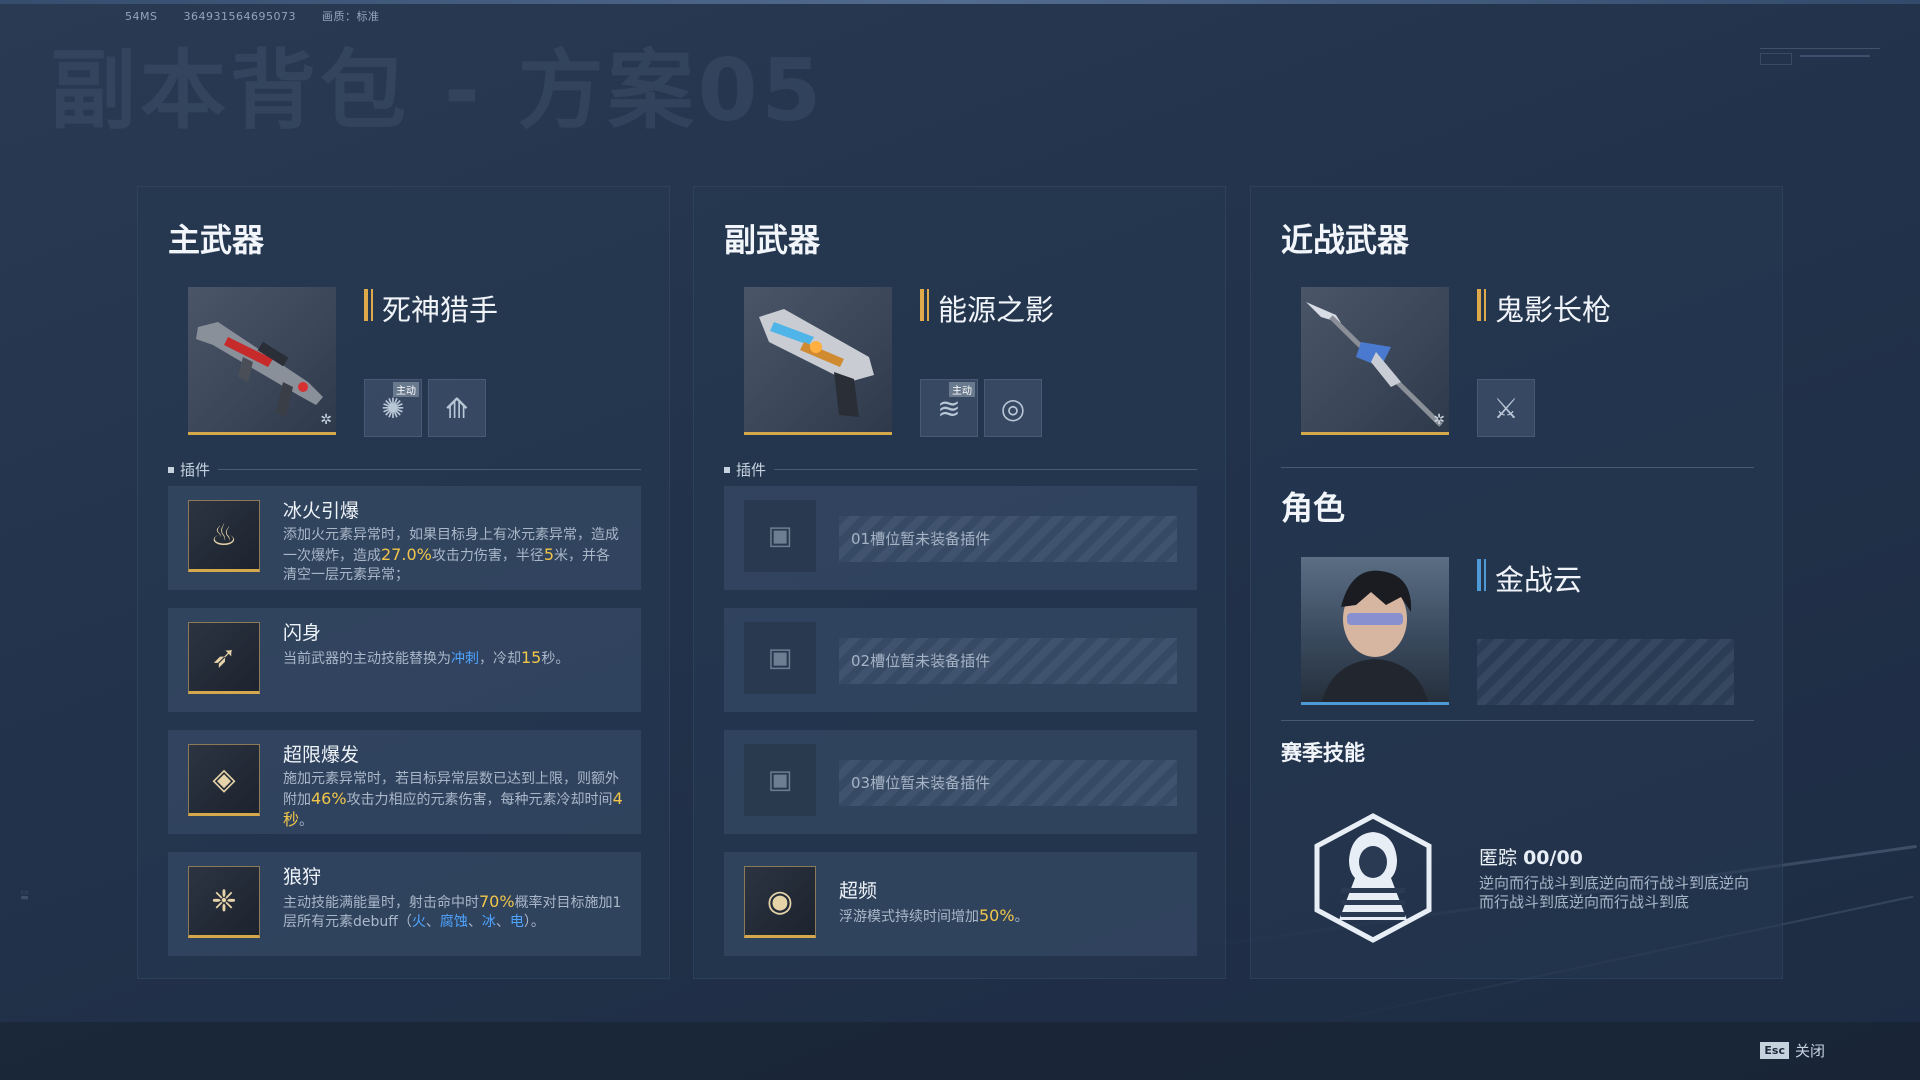 Image resolution: width=1920 pixels, height=1080 pixels. I want to click on desc-keyword: 电, so click(516, 922).